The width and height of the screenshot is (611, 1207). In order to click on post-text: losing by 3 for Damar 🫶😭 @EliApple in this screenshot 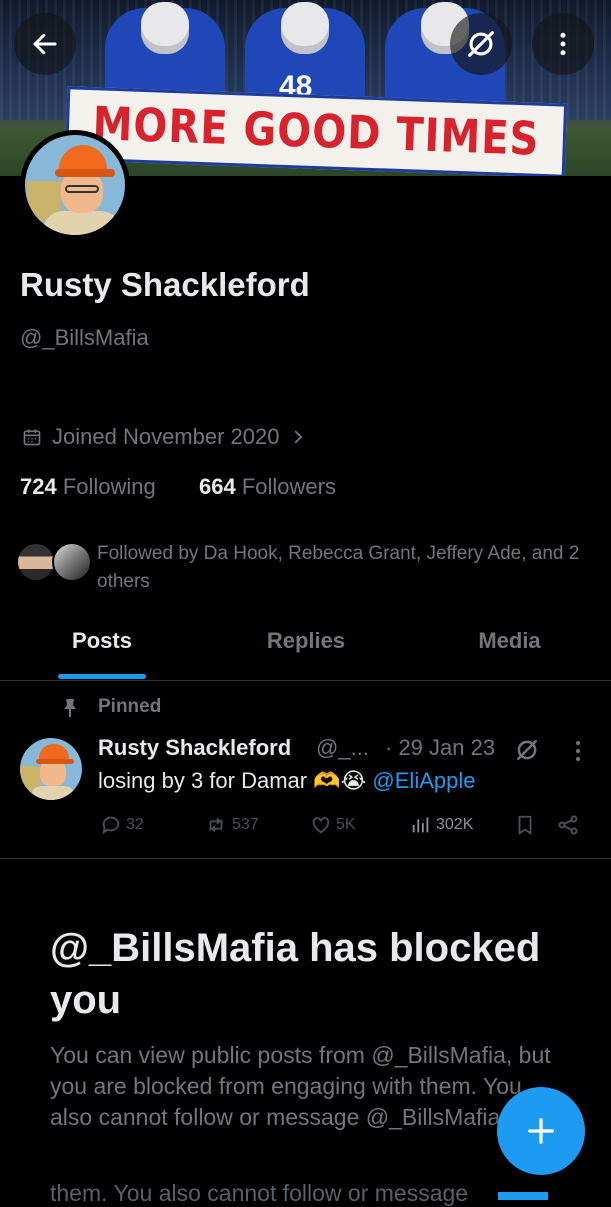, I will do `click(286, 781)`.